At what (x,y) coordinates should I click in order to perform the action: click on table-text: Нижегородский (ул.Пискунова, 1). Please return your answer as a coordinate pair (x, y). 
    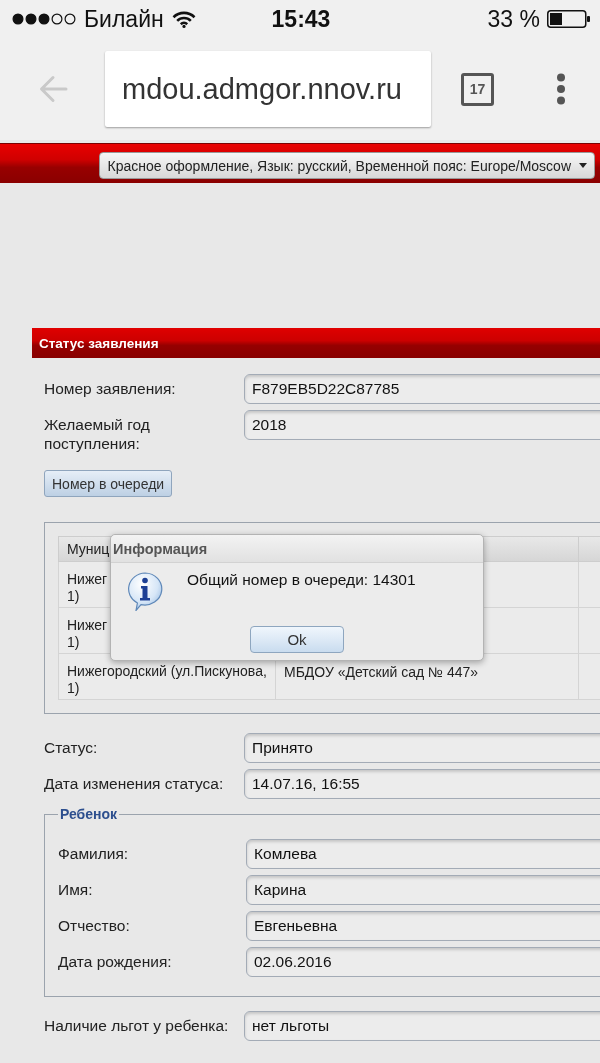
    Looking at the image, I should click on (167, 680).